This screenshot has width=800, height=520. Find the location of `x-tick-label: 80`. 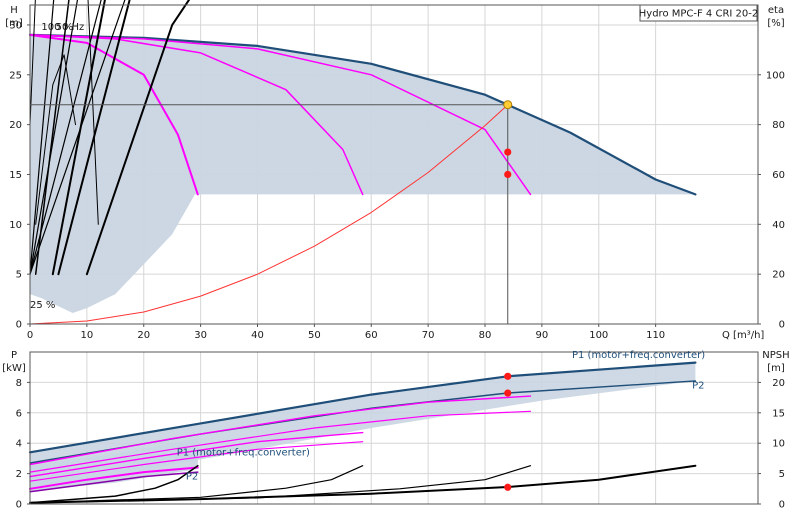

x-tick-label: 80 is located at coordinates (485, 335).